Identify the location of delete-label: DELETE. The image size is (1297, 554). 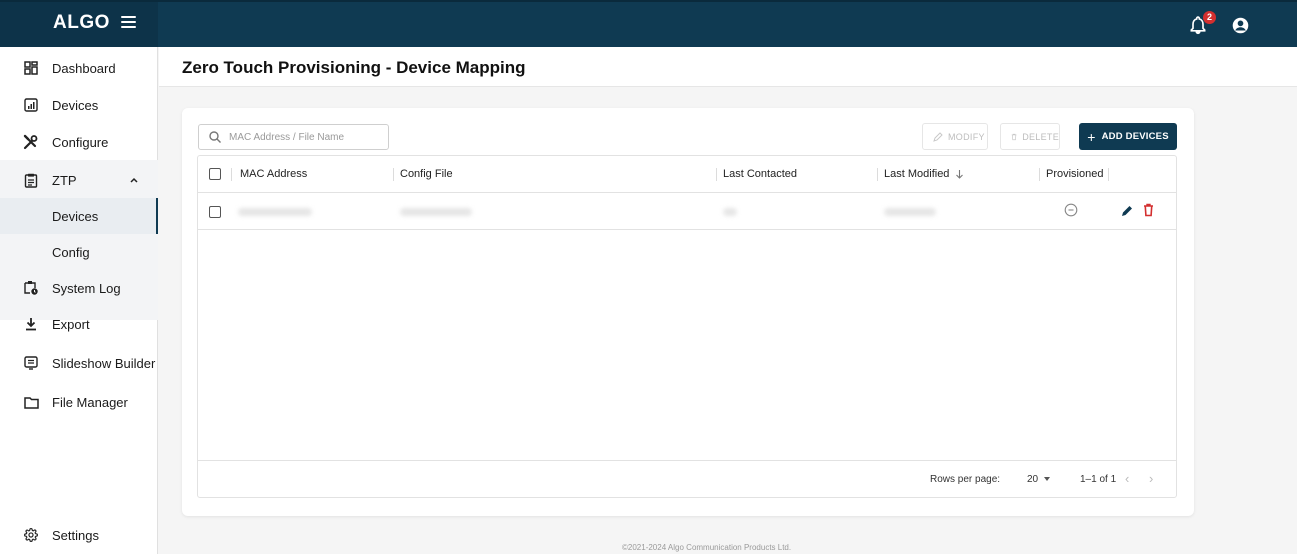
(1040, 136).